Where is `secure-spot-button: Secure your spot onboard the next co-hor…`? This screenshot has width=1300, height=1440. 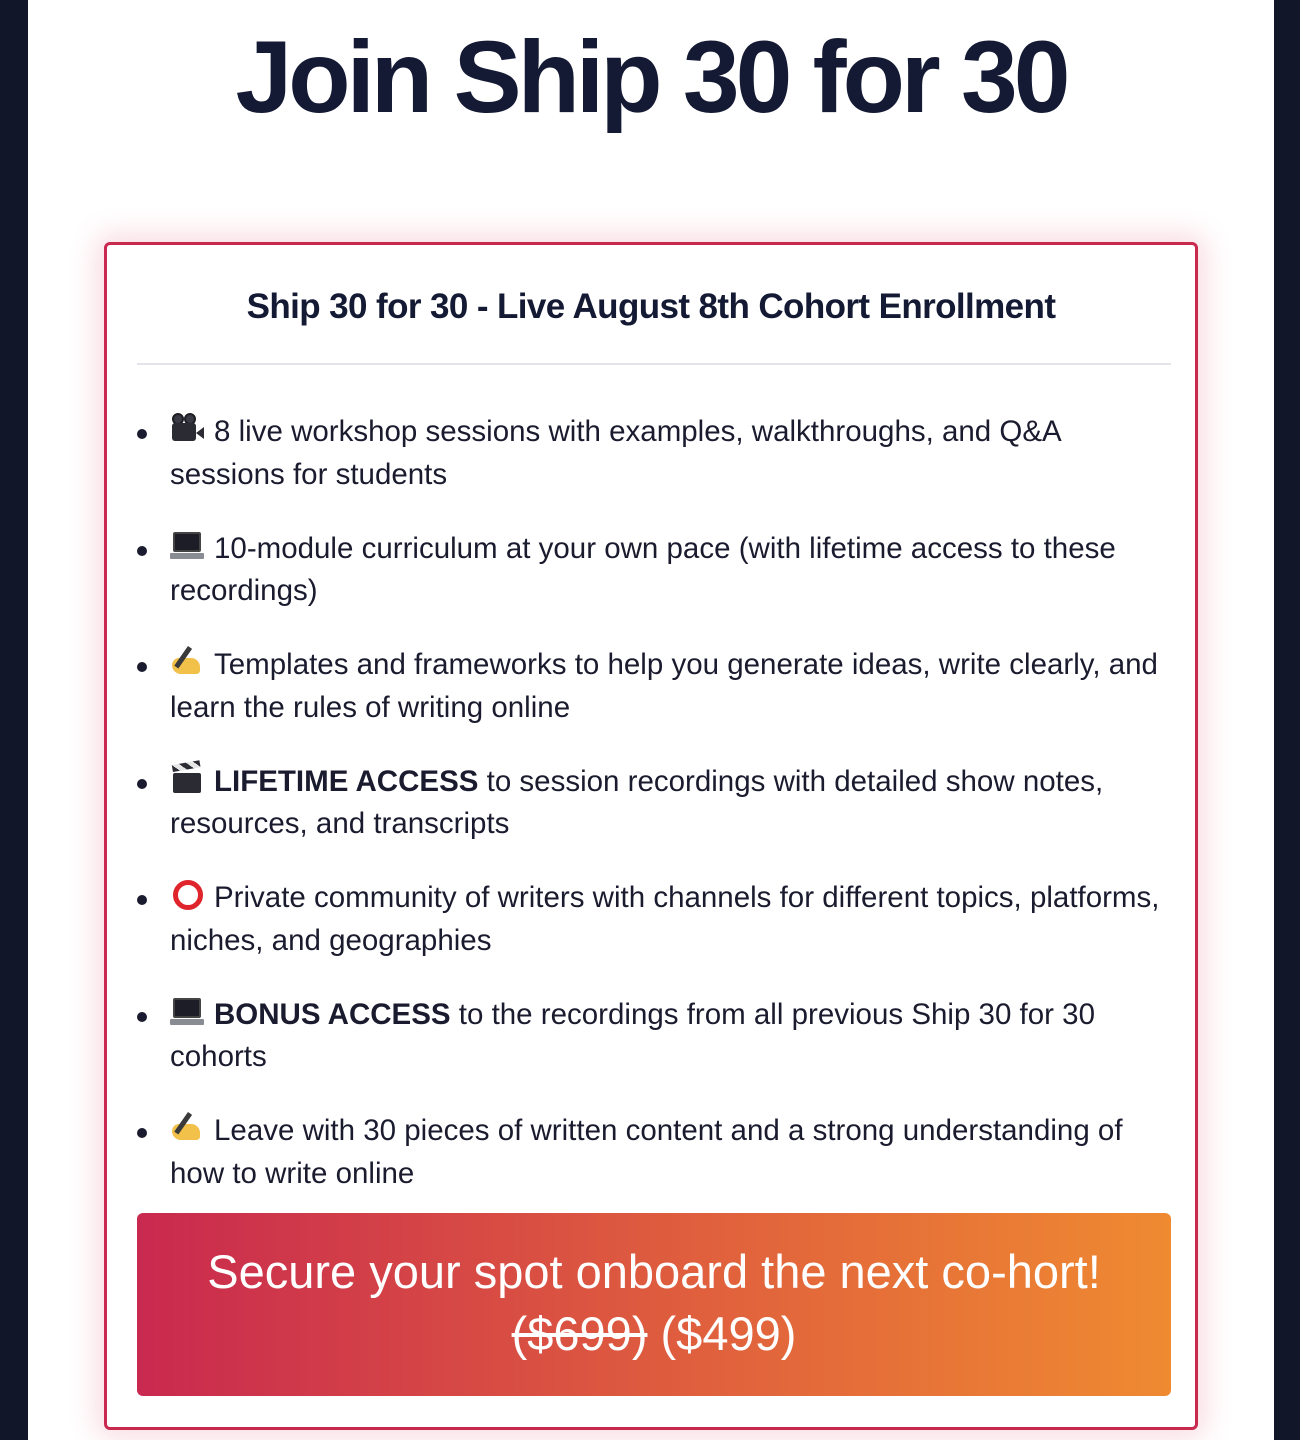
secure-spot-button: Secure your spot onboard the next co-hor… is located at coordinates (654, 1304).